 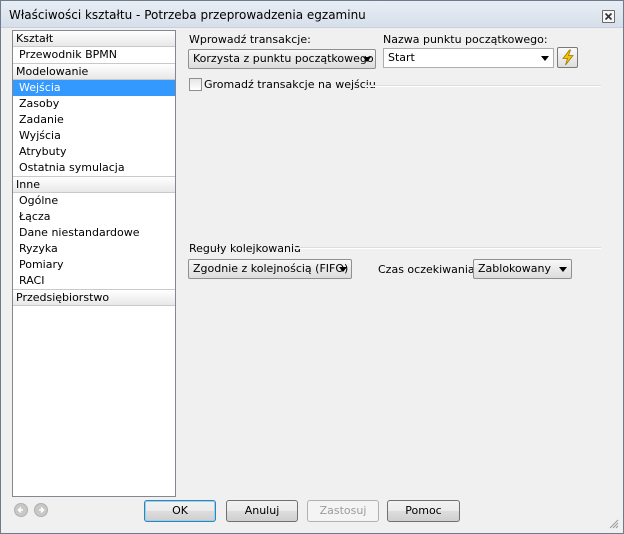 What do you see at coordinates (94, 168) in the screenshot?
I see `list-item-last-simulation: Ostatnia symulacja` at bounding box center [94, 168].